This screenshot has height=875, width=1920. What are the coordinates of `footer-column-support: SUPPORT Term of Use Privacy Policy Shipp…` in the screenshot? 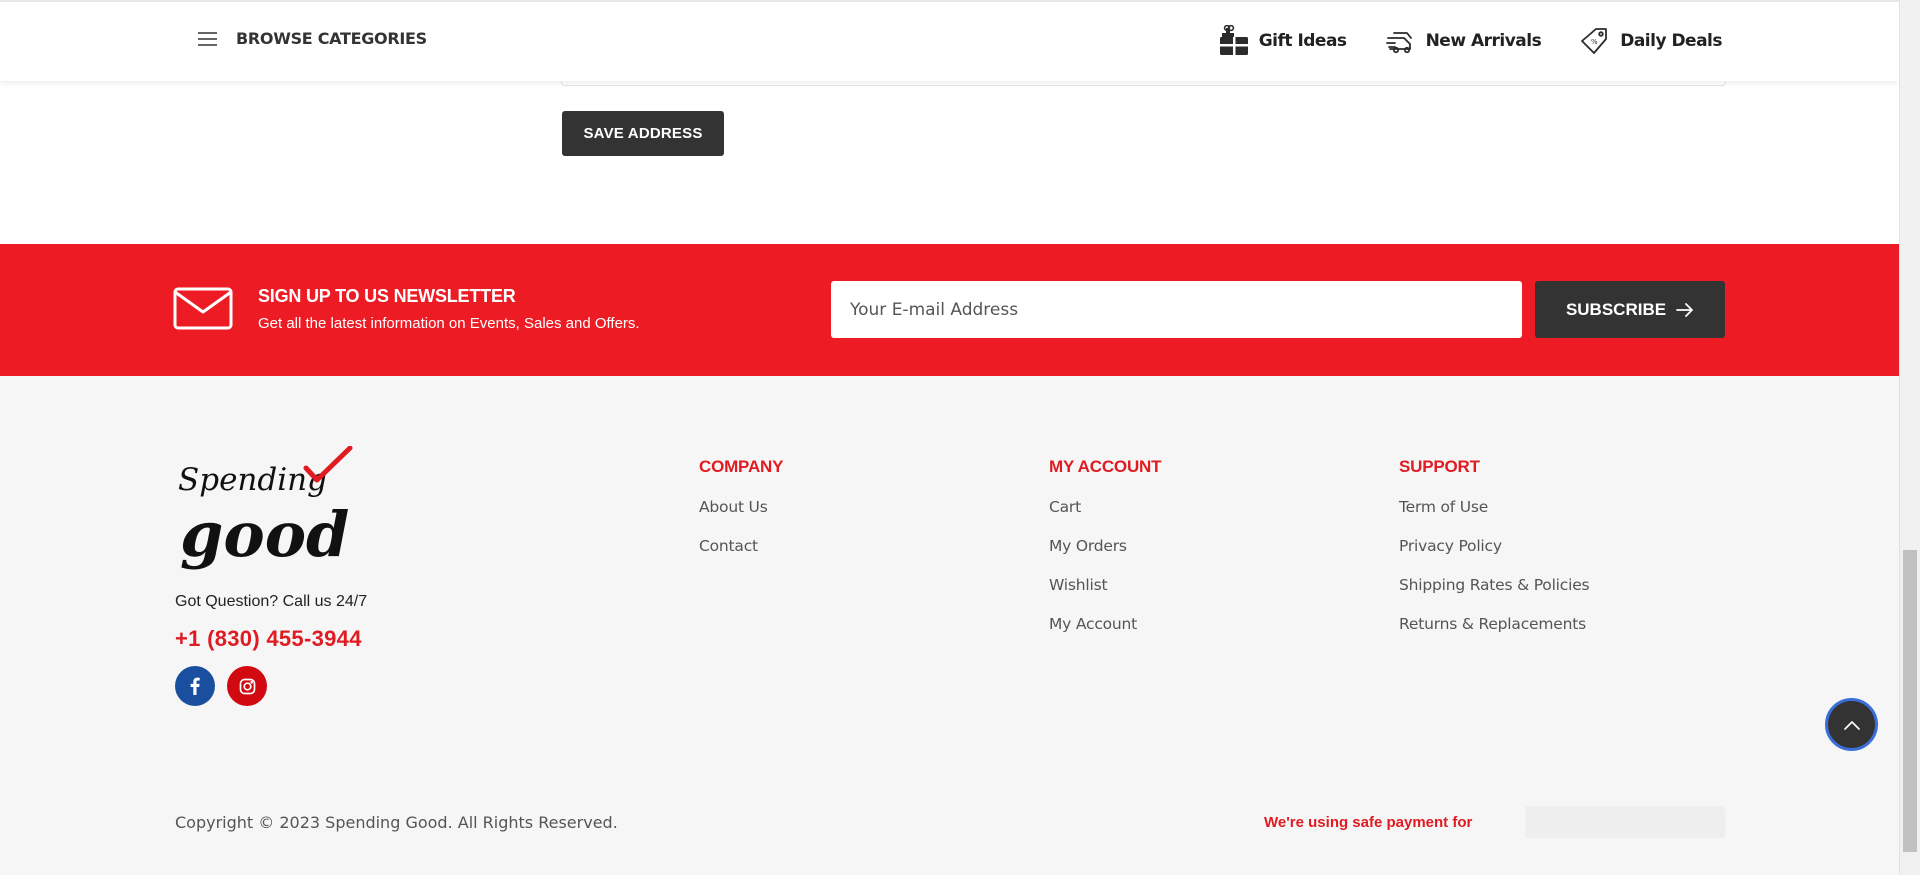 It's located at (1494, 555).